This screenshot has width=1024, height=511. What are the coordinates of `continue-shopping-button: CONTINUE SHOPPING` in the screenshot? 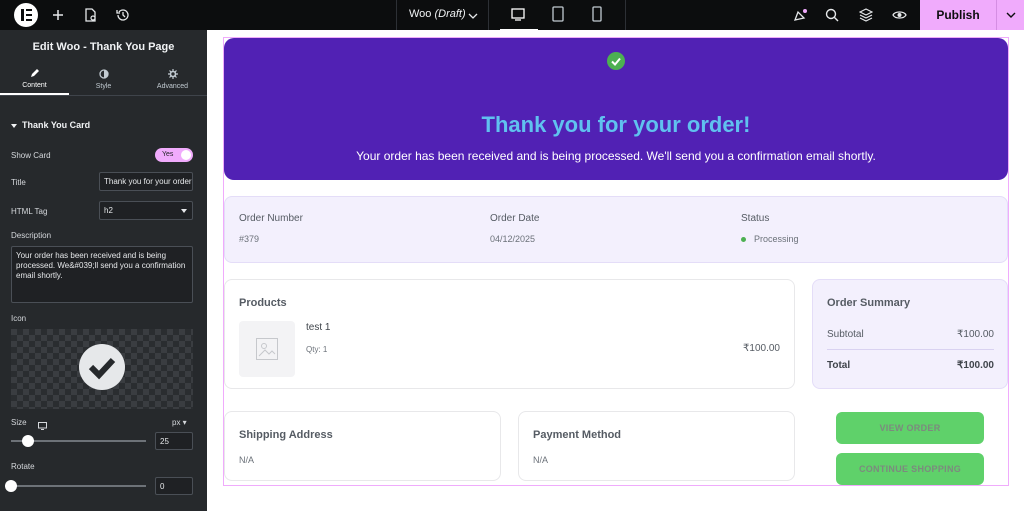 It's located at (910, 469).